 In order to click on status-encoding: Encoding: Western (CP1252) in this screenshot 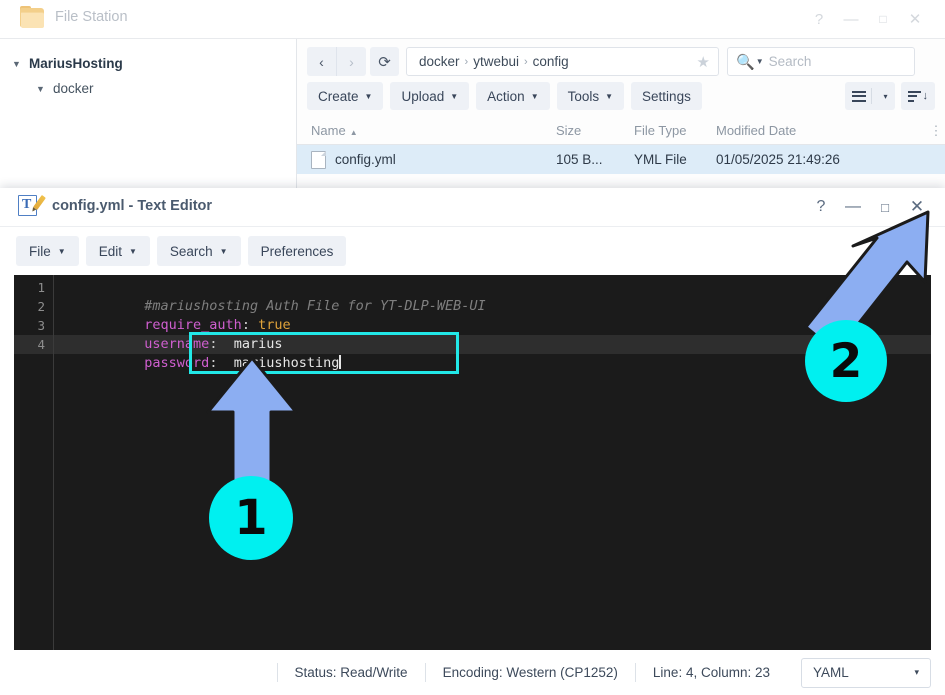, I will do `click(529, 672)`.